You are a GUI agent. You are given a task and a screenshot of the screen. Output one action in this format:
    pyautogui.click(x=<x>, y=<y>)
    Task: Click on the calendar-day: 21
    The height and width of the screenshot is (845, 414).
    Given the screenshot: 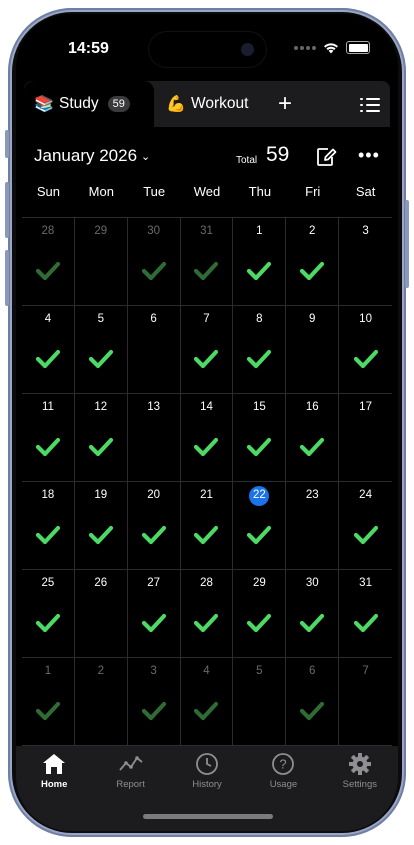 What is the action you would take?
    pyautogui.click(x=207, y=526)
    